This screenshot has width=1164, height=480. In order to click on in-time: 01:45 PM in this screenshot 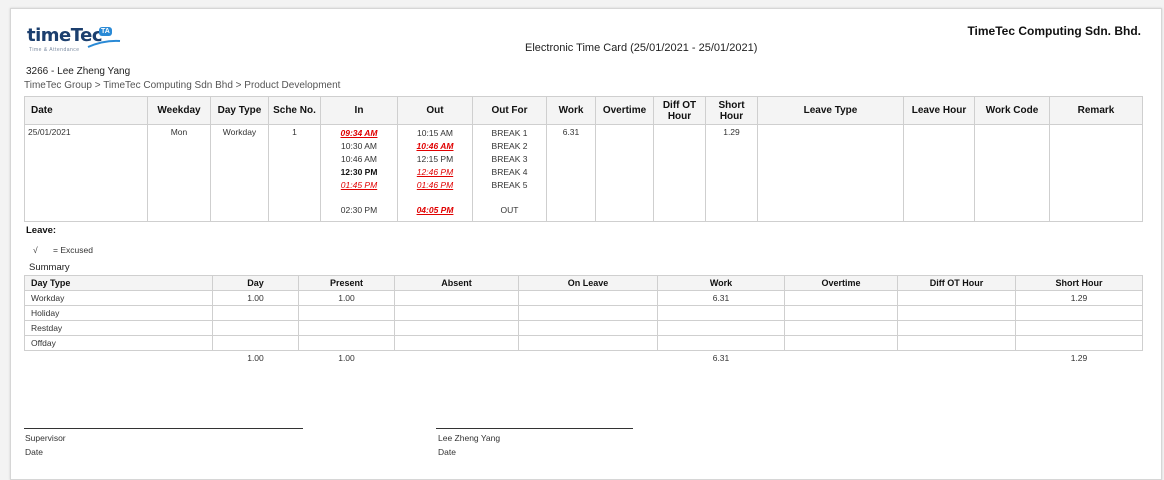, I will do `click(359, 185)`.